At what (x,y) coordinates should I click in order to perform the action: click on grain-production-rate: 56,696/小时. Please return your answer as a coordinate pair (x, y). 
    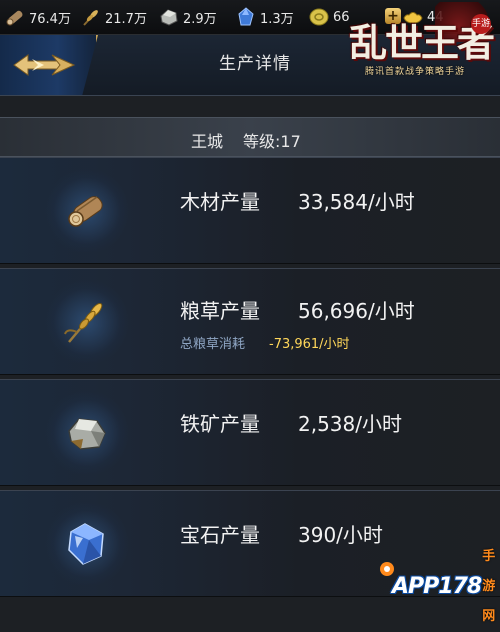
    Looking at the image, I should click on (356, 311).